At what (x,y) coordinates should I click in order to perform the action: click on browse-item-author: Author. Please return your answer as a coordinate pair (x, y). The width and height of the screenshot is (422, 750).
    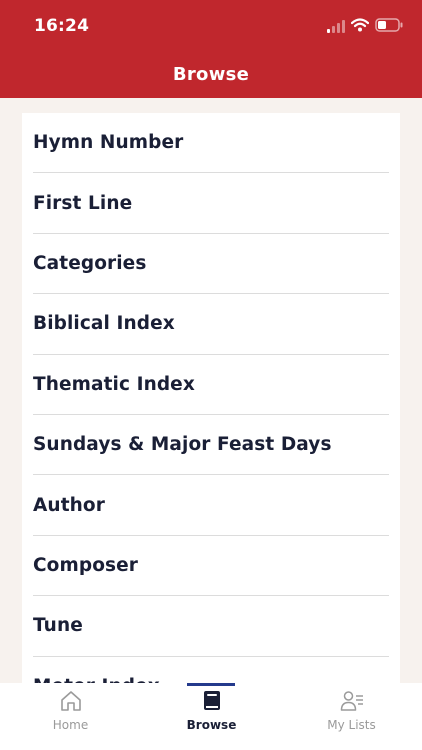
    Looking at the image, I should click on (211, 505).